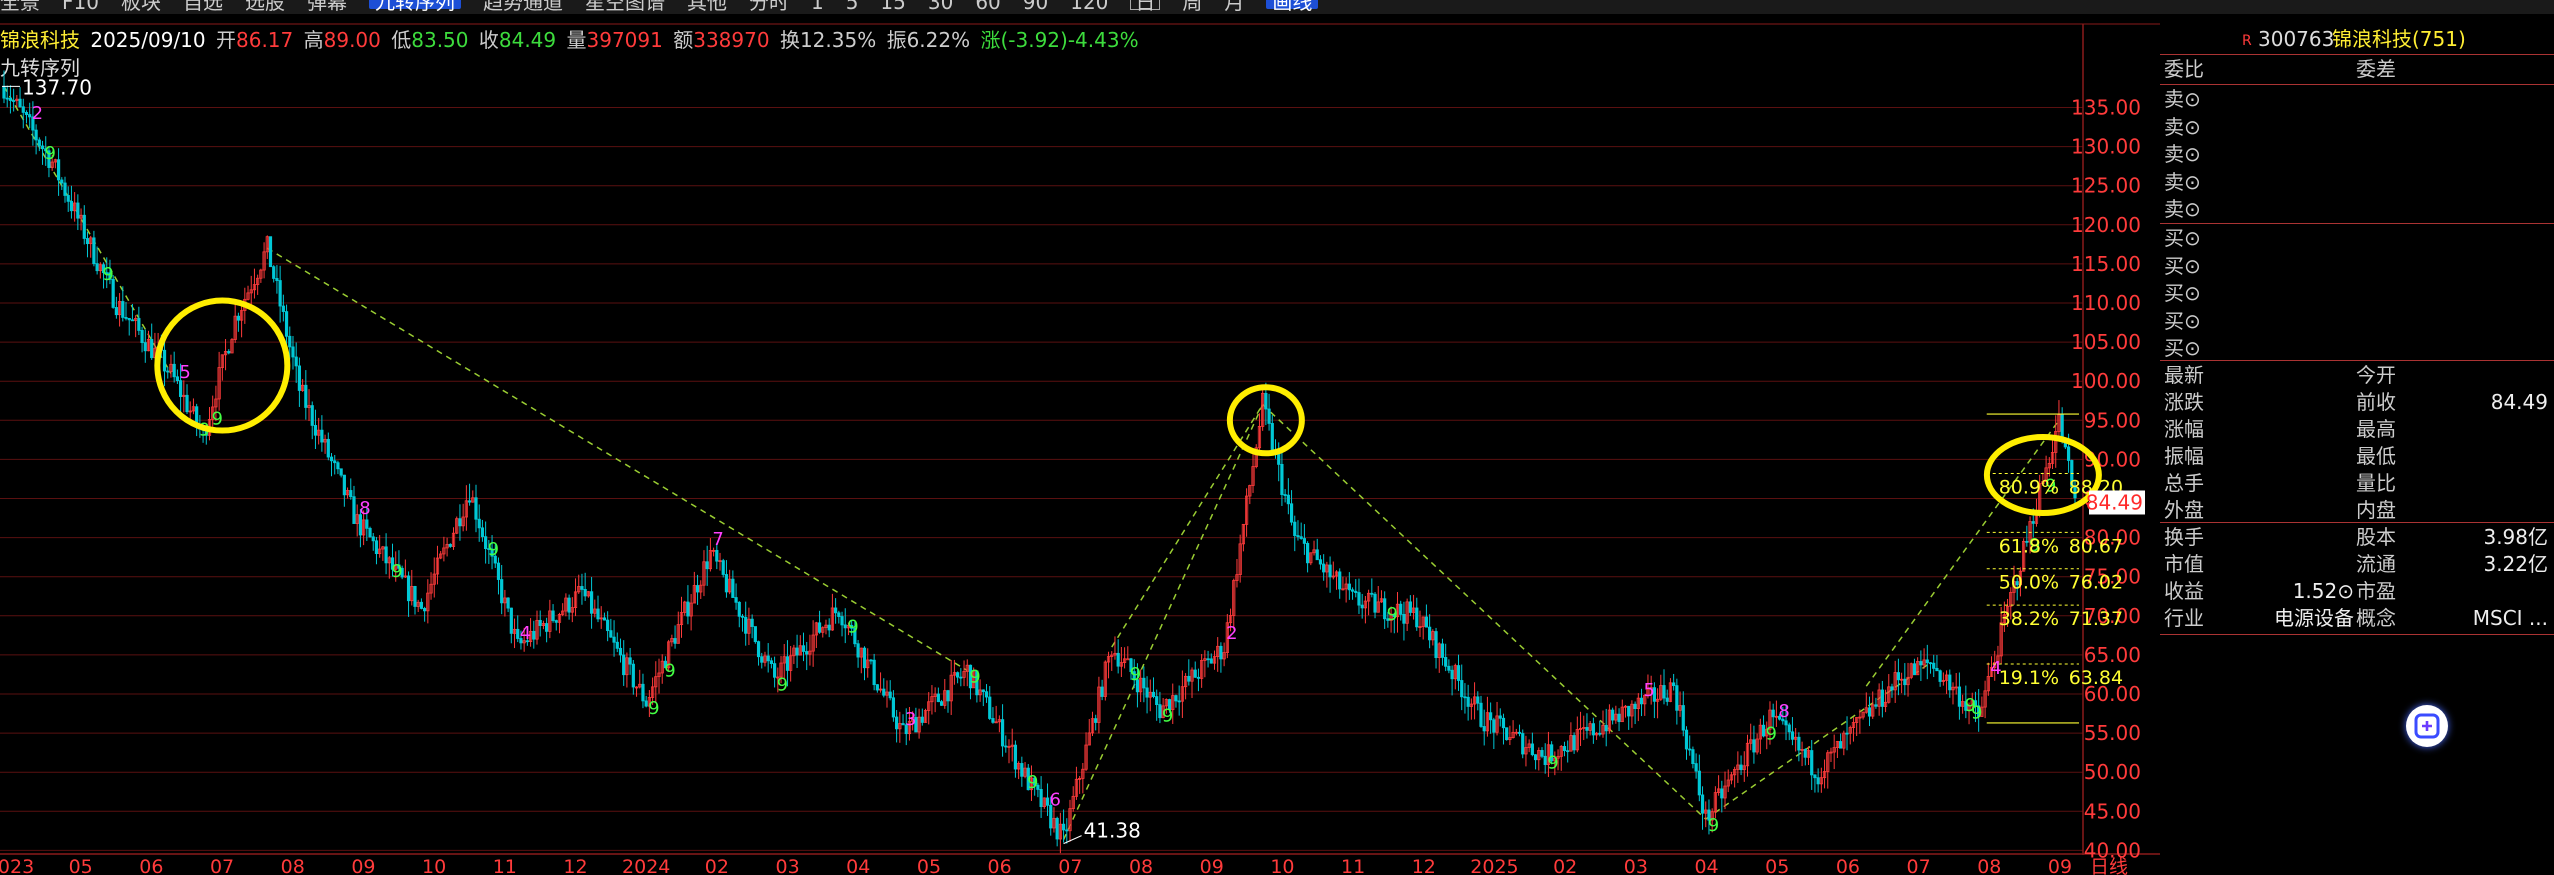  What do you see at coordinates (2029, 619) in the screenshot?
I see `fib-pct-label: 38.2%` at bounding box center [2029, 619].